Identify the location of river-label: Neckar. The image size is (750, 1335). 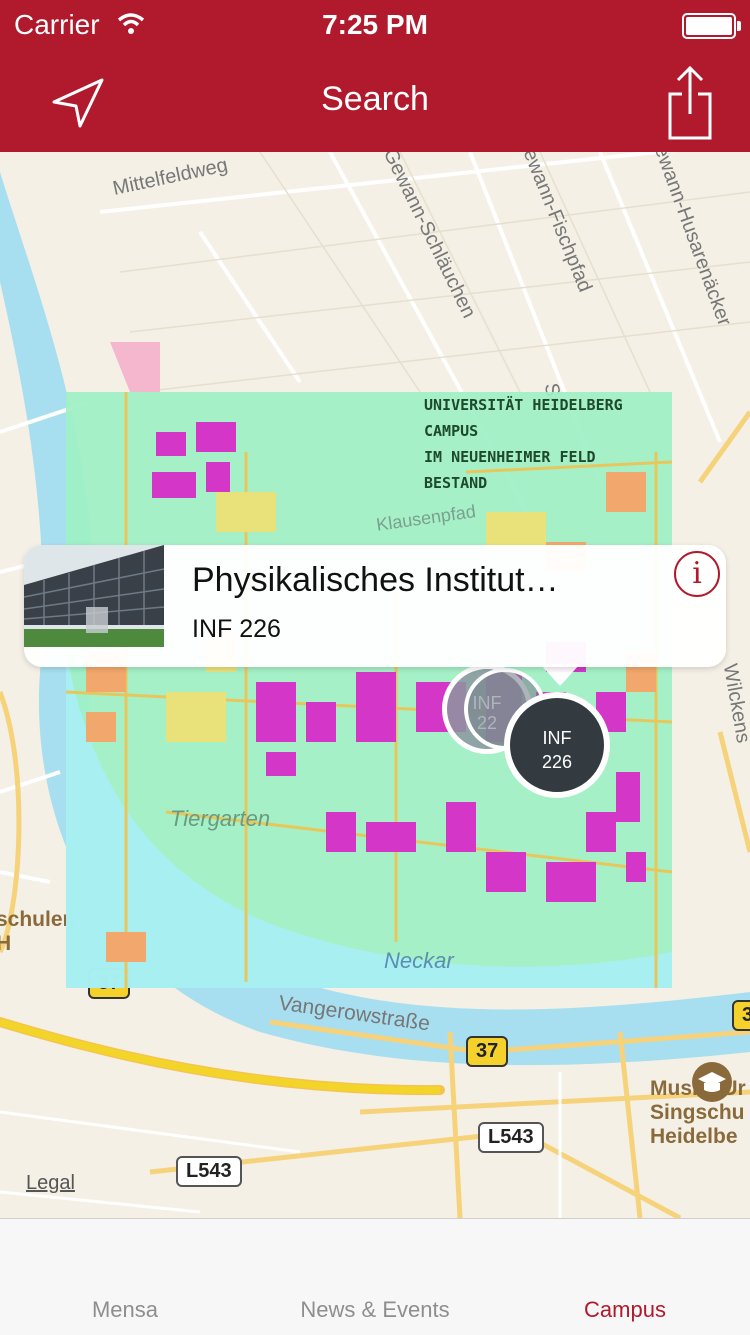
(419, 960).